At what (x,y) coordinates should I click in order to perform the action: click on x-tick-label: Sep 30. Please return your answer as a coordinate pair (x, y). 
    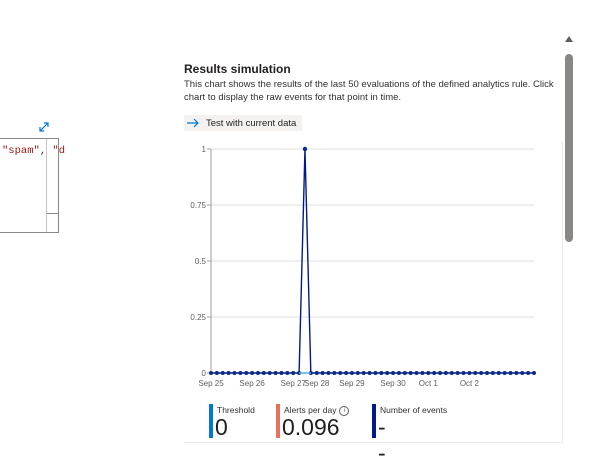
    Looking at the image, I should click on (393, 383).